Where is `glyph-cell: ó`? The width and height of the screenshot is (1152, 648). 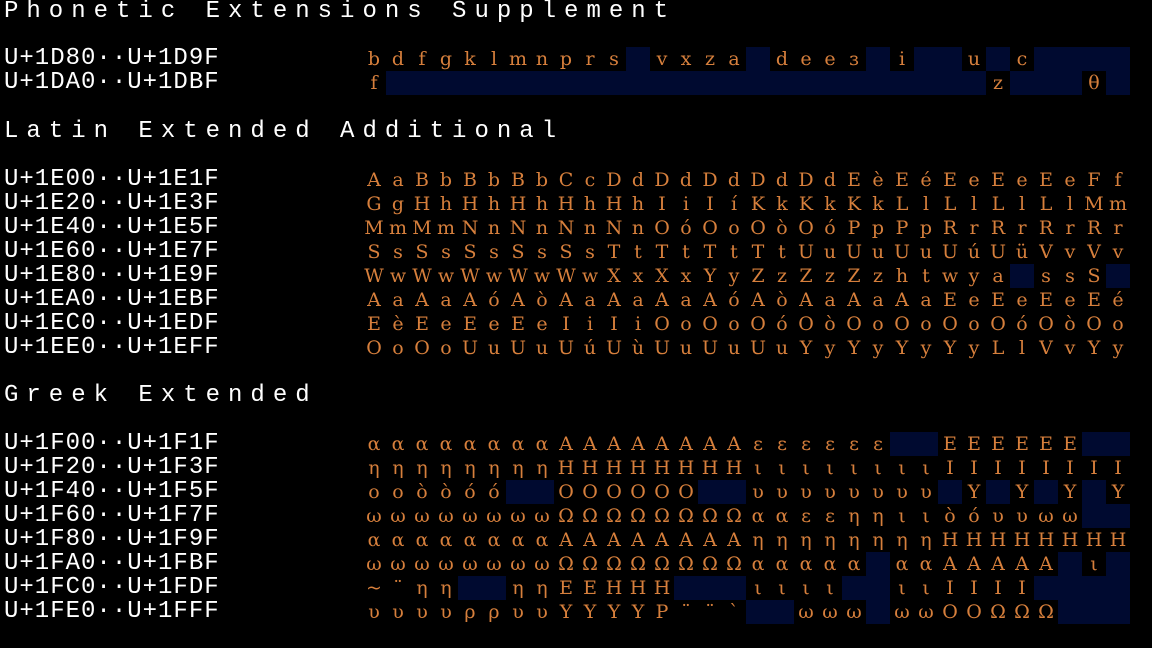
glyph-cell: ó is located at coordinates (734, 300).